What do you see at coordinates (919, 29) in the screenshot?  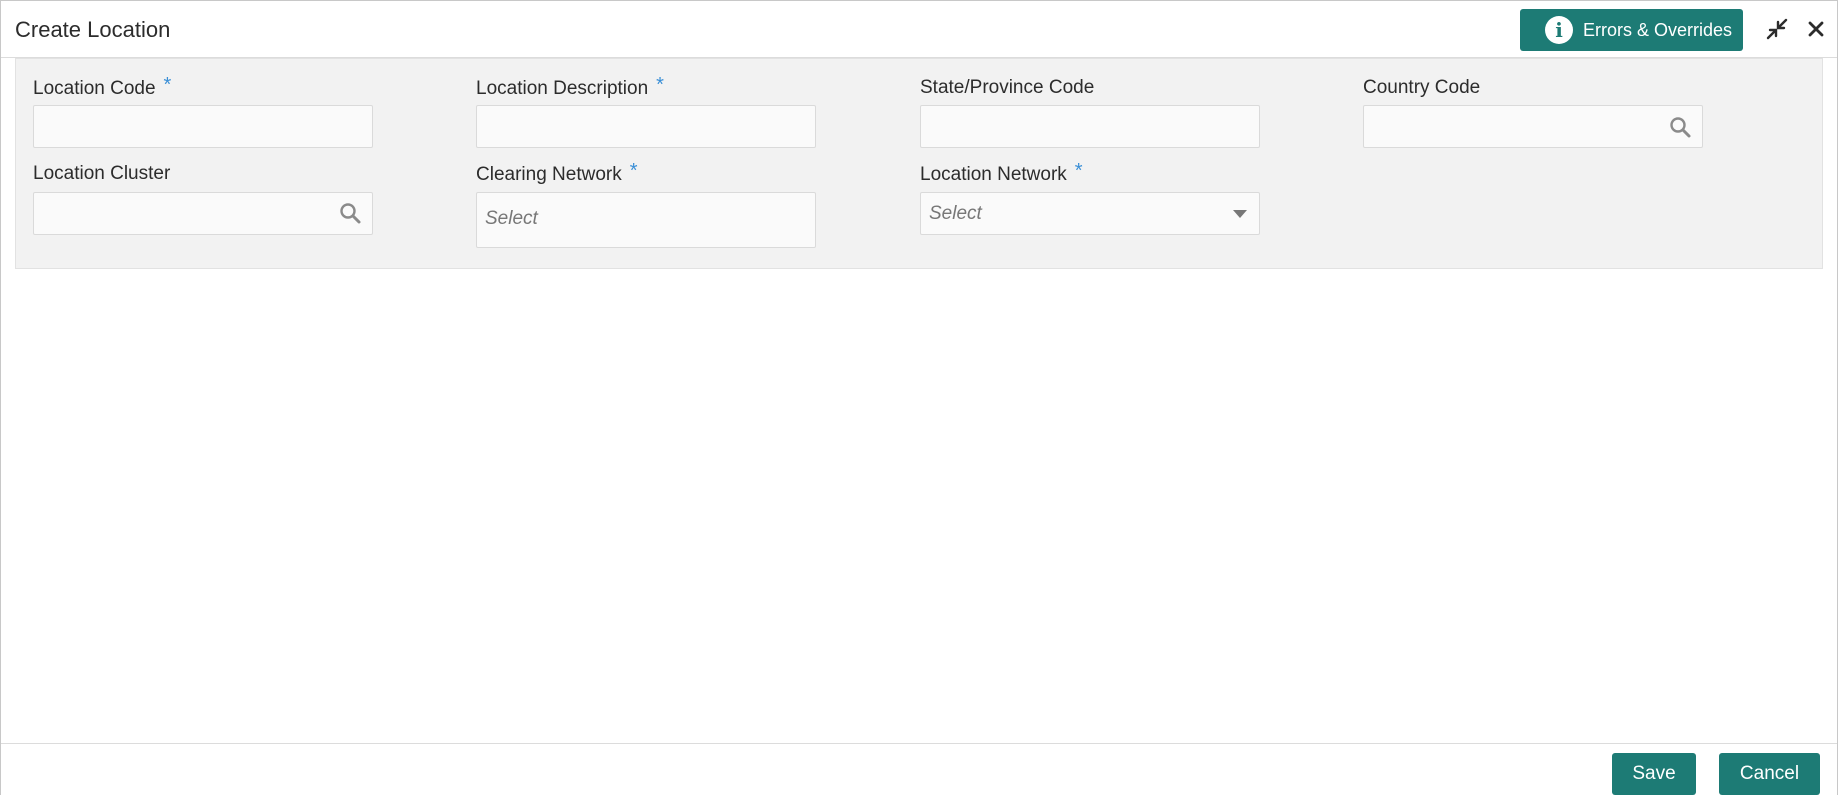 I see `window-header: Create Location i Errors & Overrides` at bounding box center [919, 29].